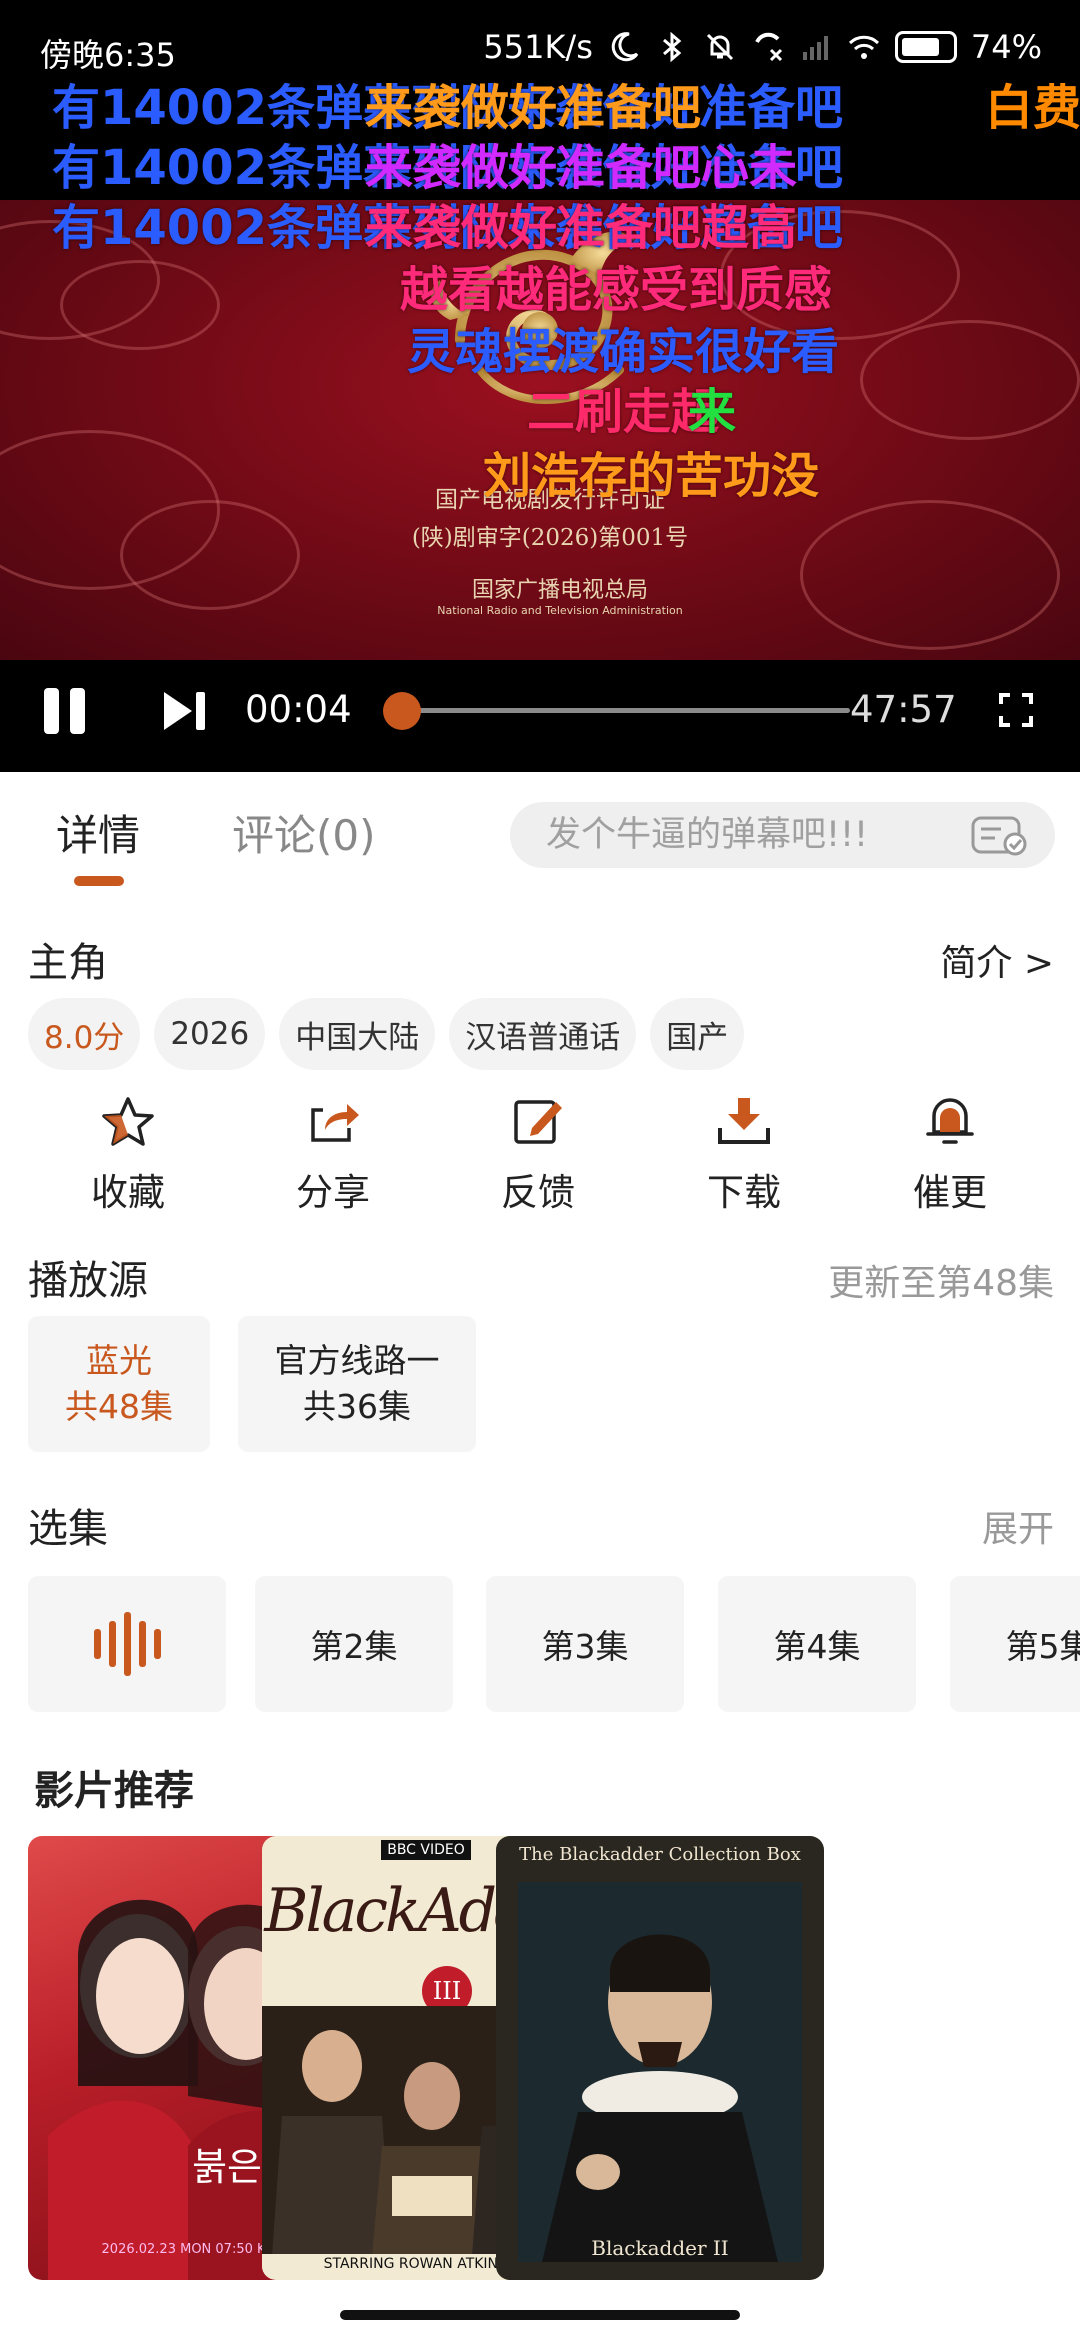  I want to click on source-list: 蓝光 共48集 官方线路一 共36集, so click(252, 1384).